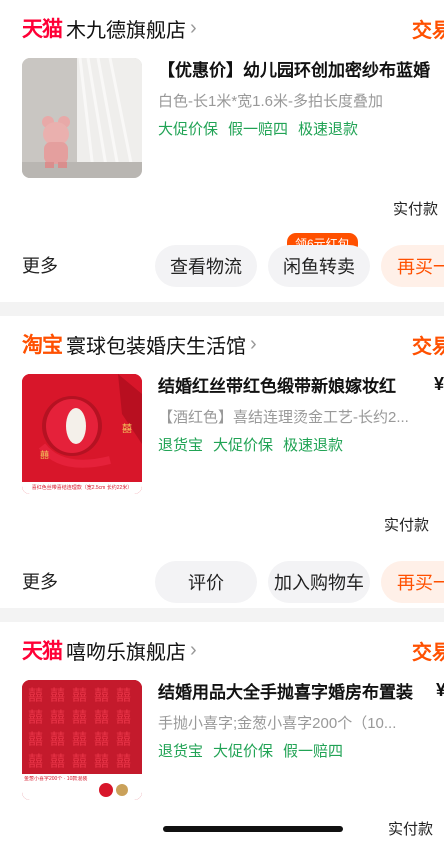  What do you see at coordinates (277, 384) in the screenshot?
I see `product-title: 结婚红丝带红色缎带新娘嫁妆红` at bounding box center [277, 384].